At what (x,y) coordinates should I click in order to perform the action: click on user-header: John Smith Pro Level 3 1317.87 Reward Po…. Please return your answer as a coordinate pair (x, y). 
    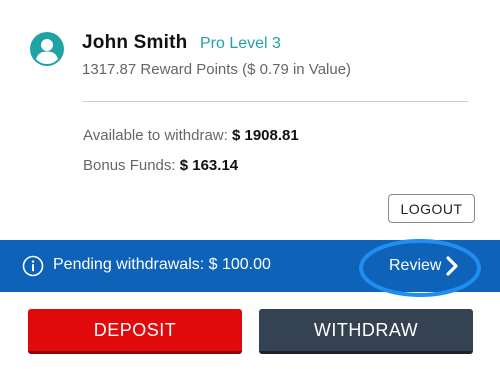
    Looking at the image, I should click on (255, 60).